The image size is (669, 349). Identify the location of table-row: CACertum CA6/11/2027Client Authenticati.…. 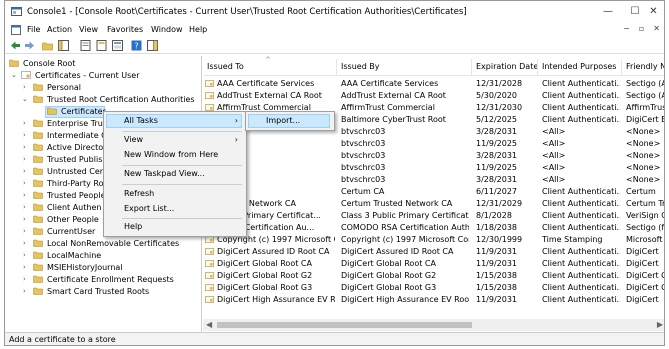
(433, 192).